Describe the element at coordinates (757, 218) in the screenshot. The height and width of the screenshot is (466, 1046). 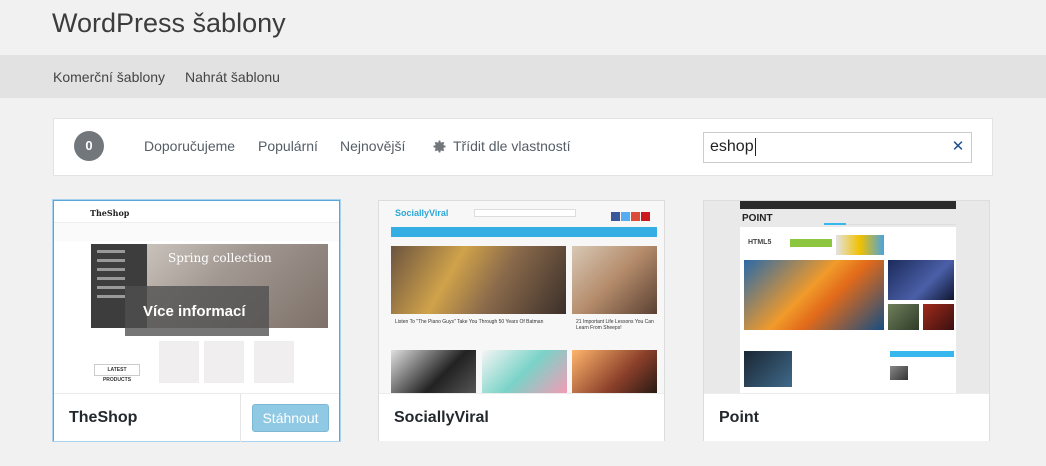
I see `preview-logo: POINT` at that location.